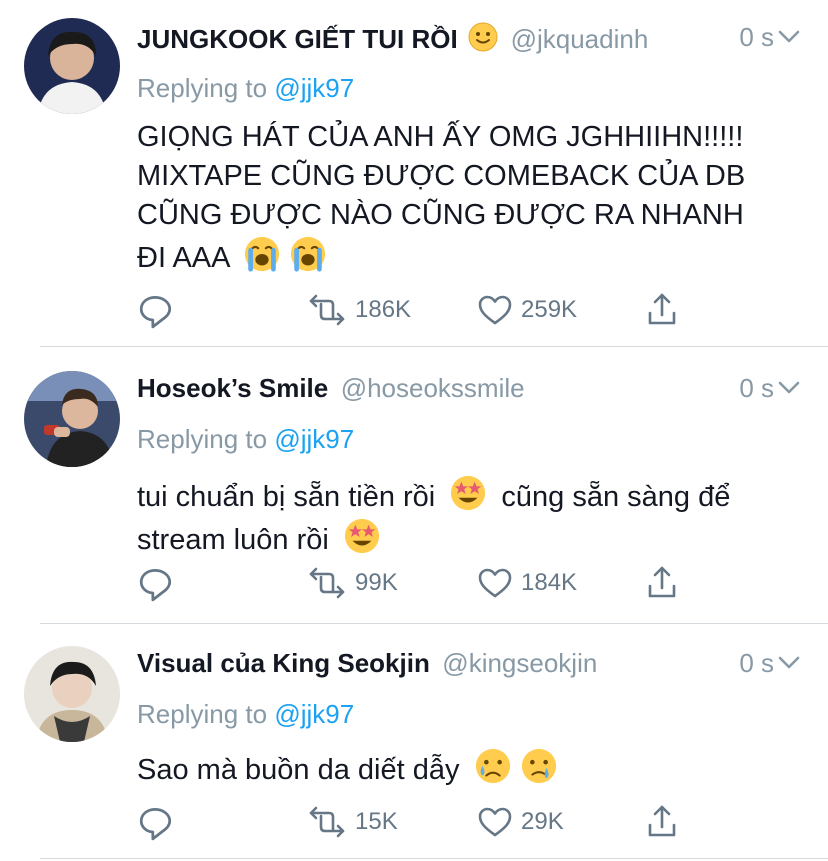 This screenshot has width=828, height=861. What do you see at coordinates (233, 540) in the screenshot?
I see `tweet-text-segment: stream luôn rồi` at bounding box center [233, 540].